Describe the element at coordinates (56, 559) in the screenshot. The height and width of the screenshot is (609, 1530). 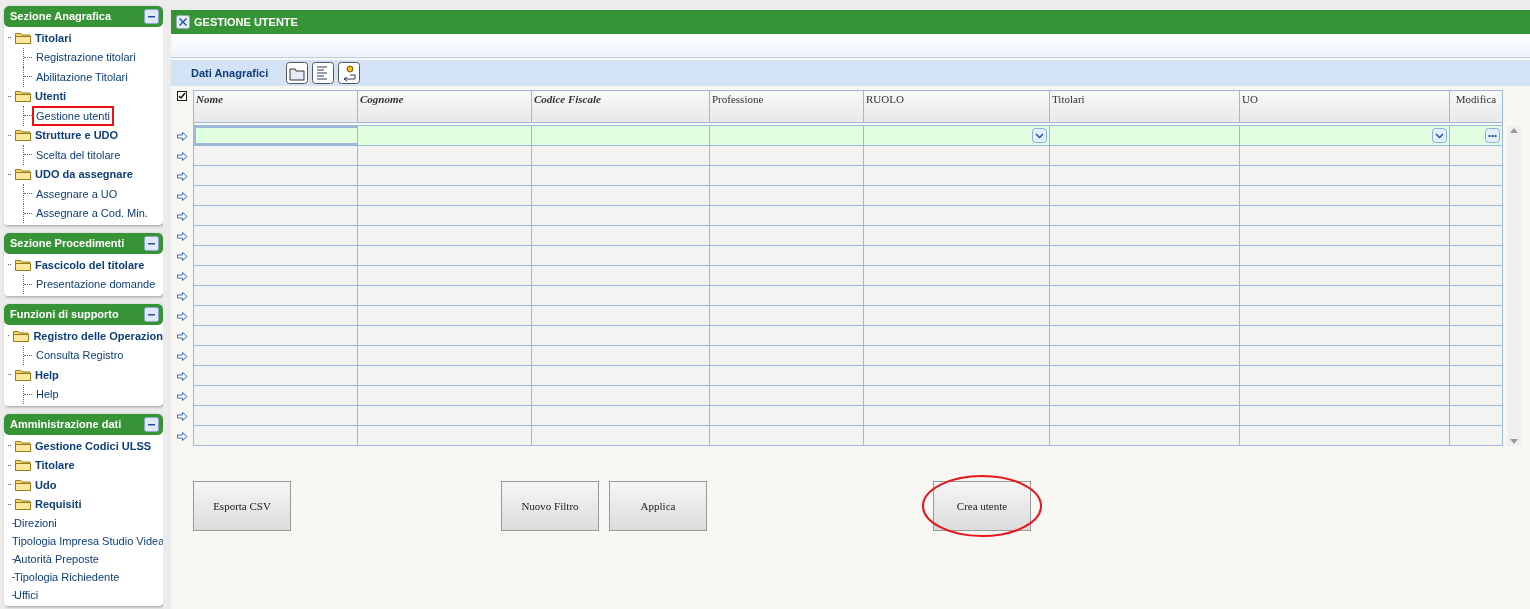
I see `menu-link: Autorità Preposte` at that location.